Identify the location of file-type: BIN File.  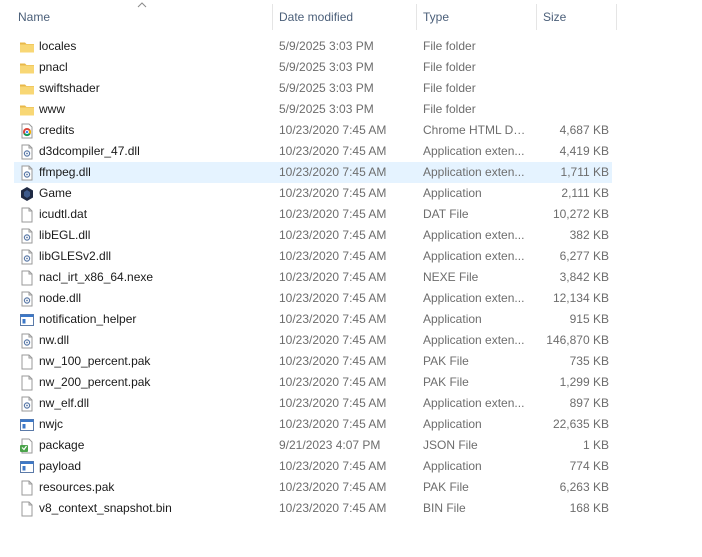
(444, 508).